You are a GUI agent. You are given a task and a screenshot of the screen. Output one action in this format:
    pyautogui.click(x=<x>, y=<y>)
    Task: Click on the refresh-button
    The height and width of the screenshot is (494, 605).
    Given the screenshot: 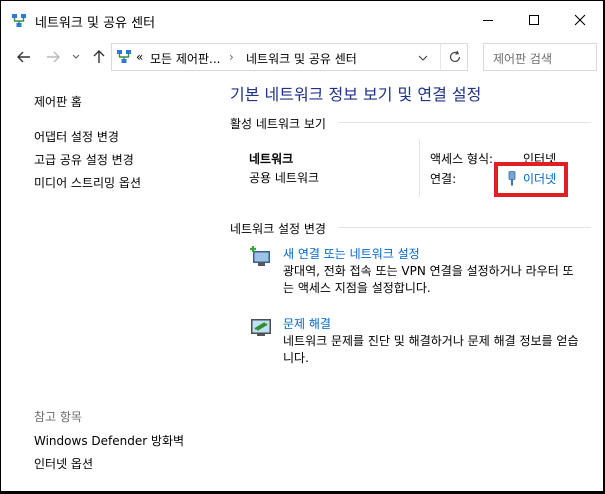 What is the action you would take?
    pyautogui.click(x=454, y=57)
    